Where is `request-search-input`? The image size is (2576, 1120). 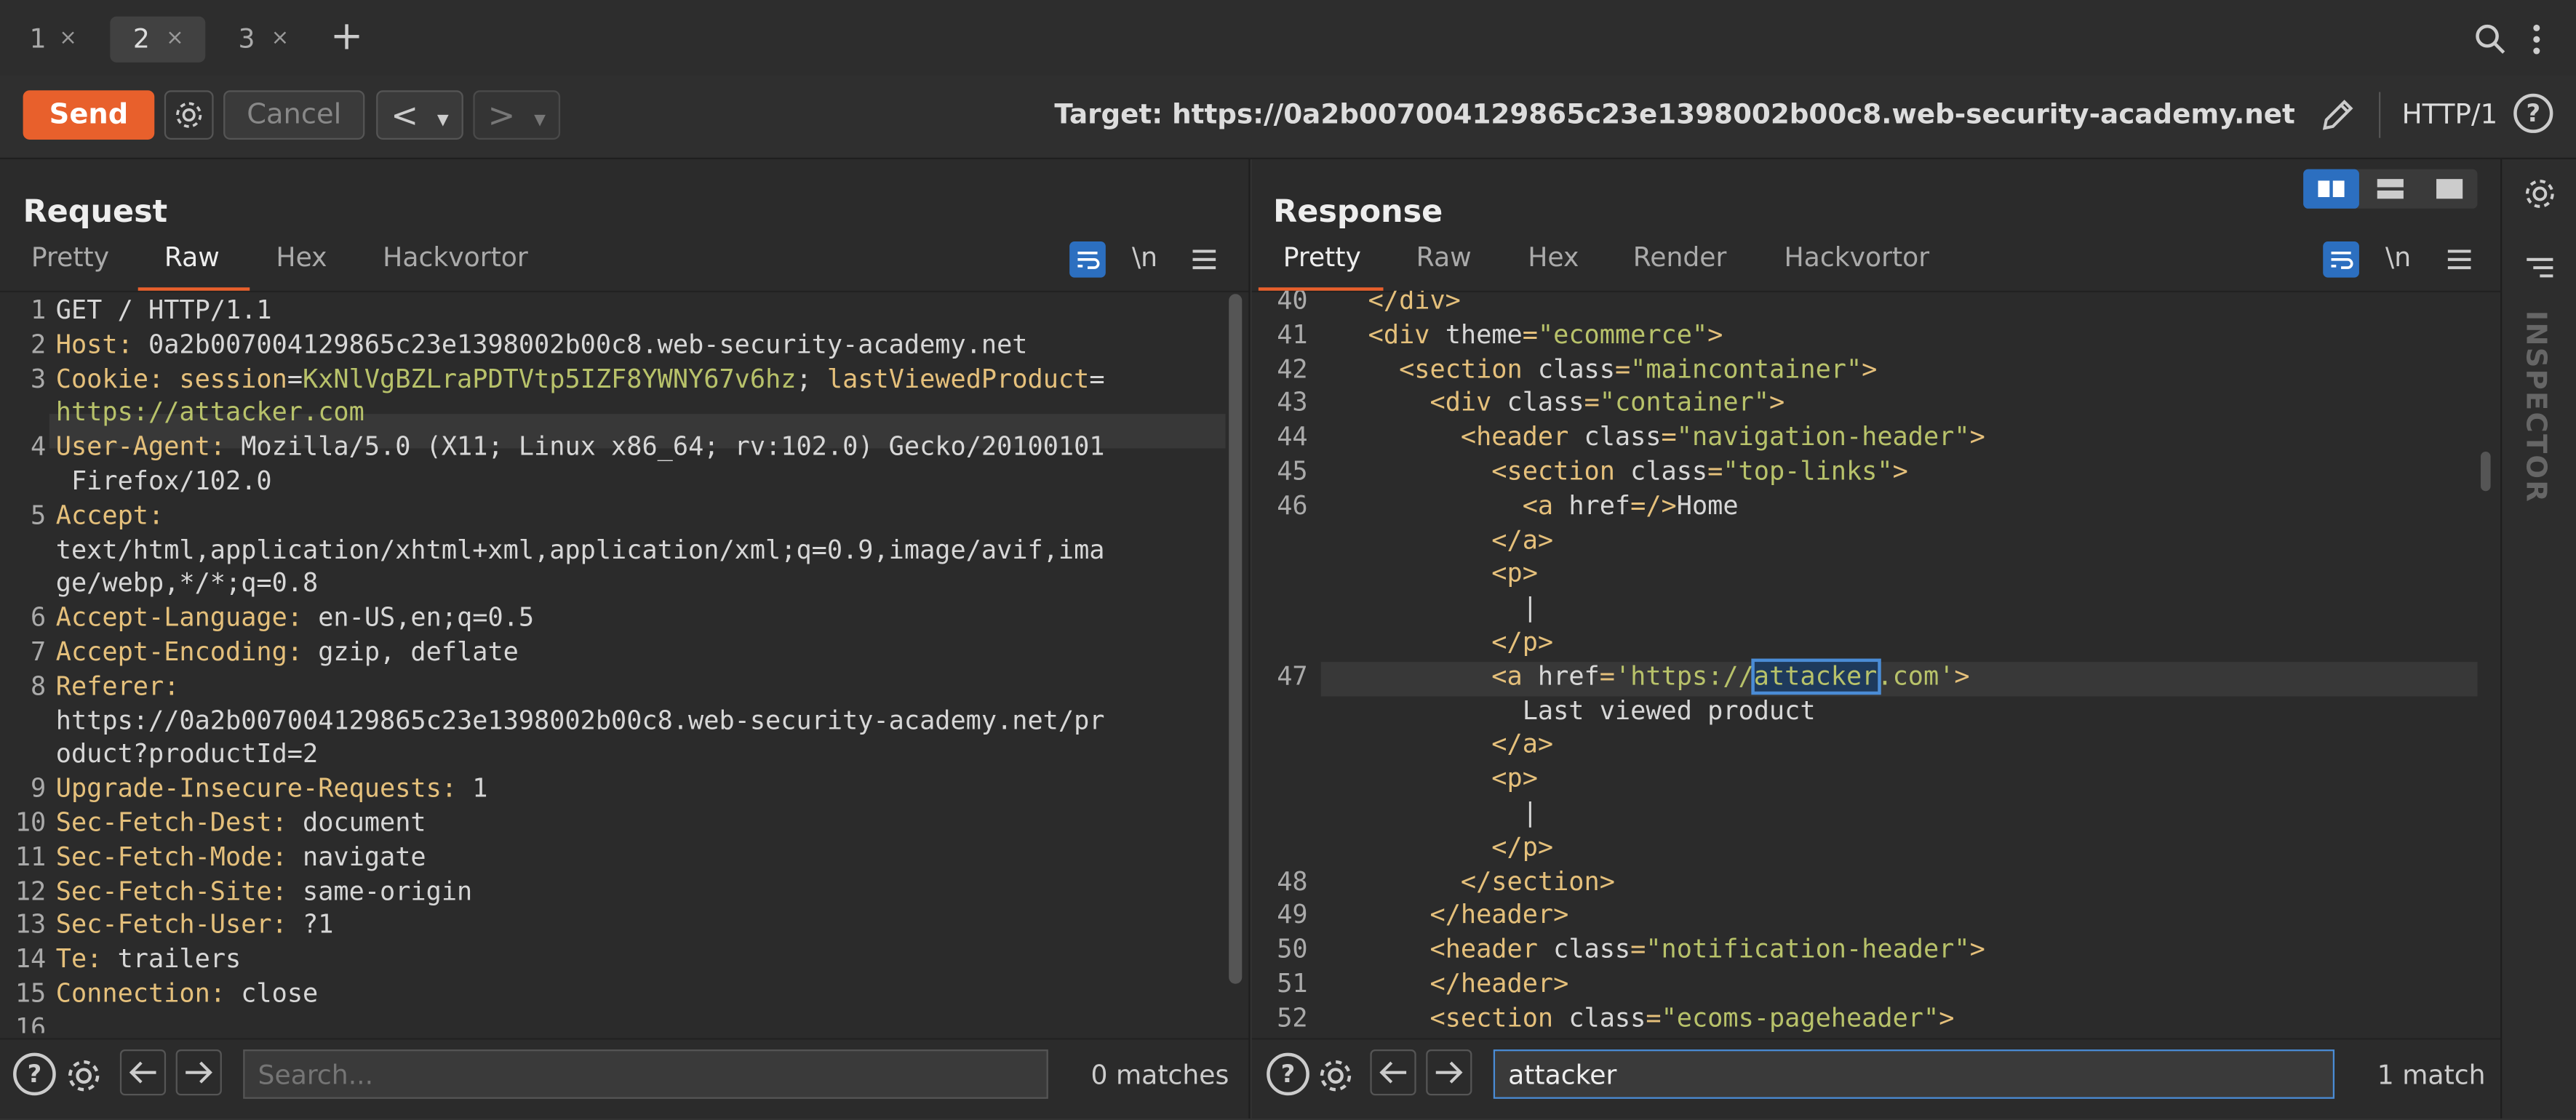
request-search-input is located at coordinates (645, 1074).